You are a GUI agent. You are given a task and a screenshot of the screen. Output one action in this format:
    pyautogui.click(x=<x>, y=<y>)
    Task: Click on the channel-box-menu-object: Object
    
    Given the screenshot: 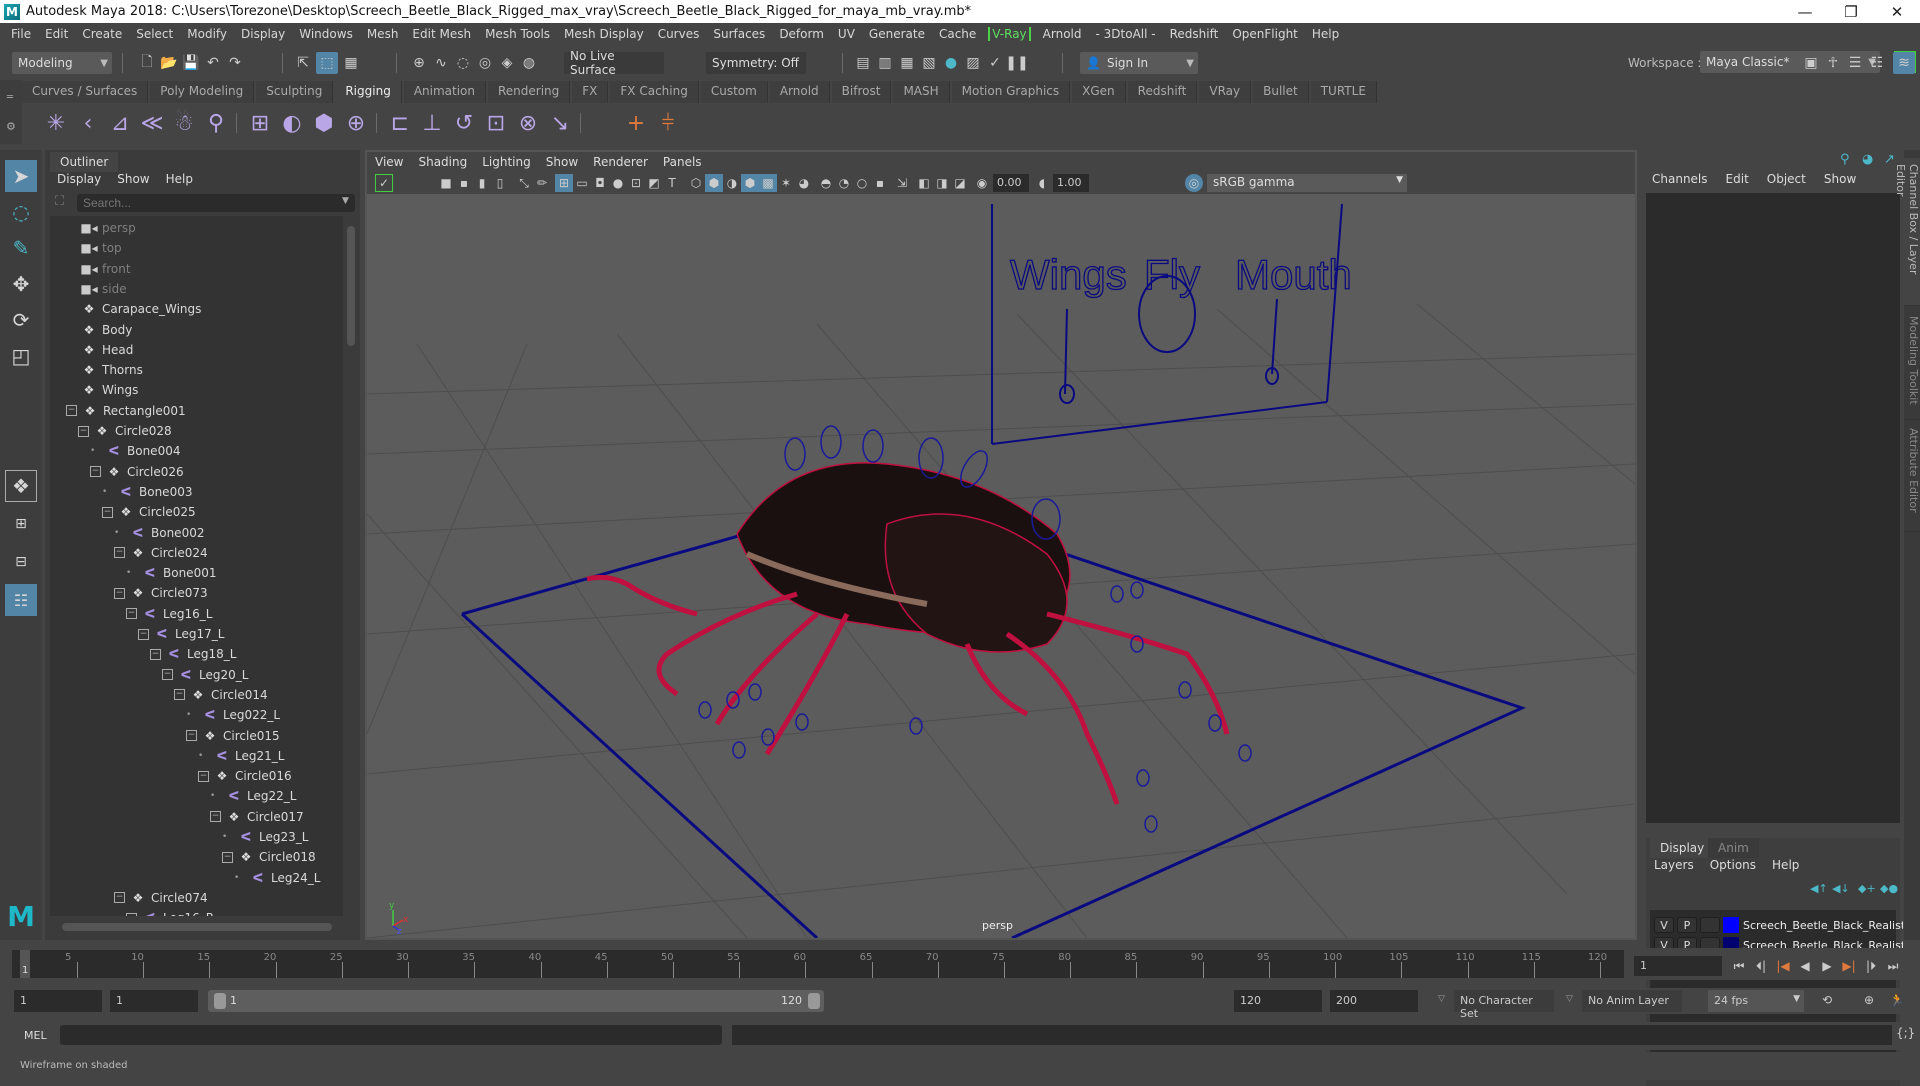 What is the action you would take?
    pyautogui.click(x=1786, y=179)
    